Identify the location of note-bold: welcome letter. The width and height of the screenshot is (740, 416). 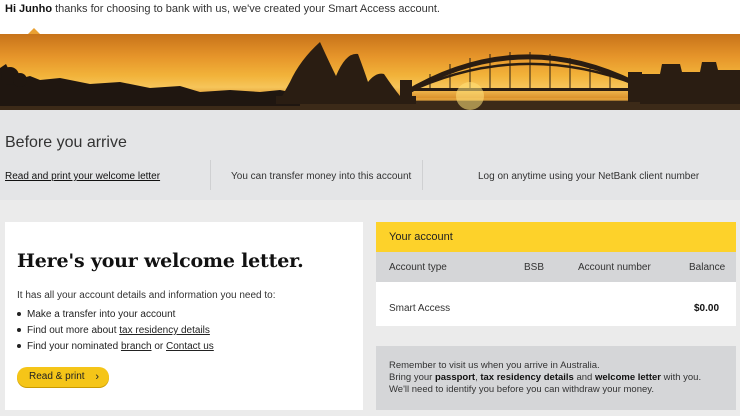
(627, 377).